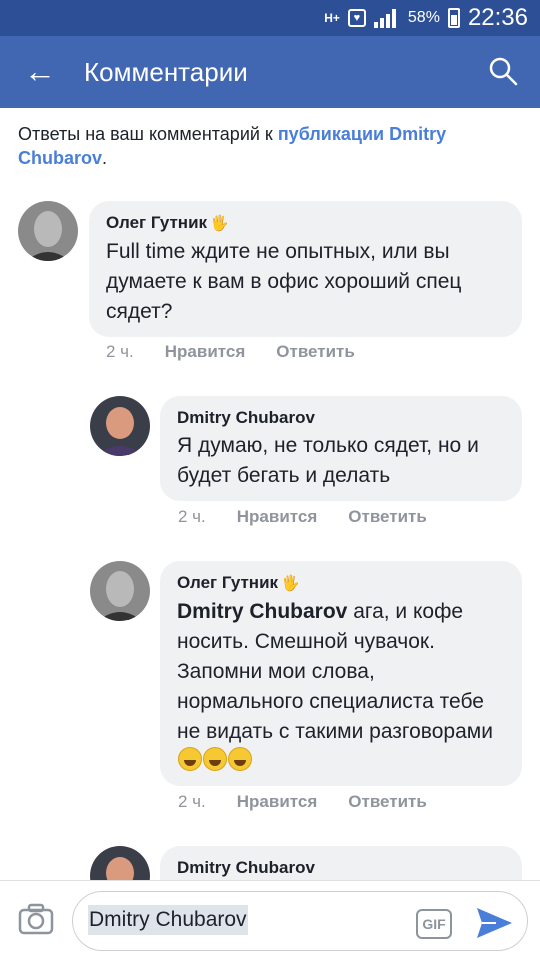 The width and height of the screenshot is (540, 960). Describe the element at coordinates (497, 17) in the screenshot. I see `clock: 22:36` at that location.